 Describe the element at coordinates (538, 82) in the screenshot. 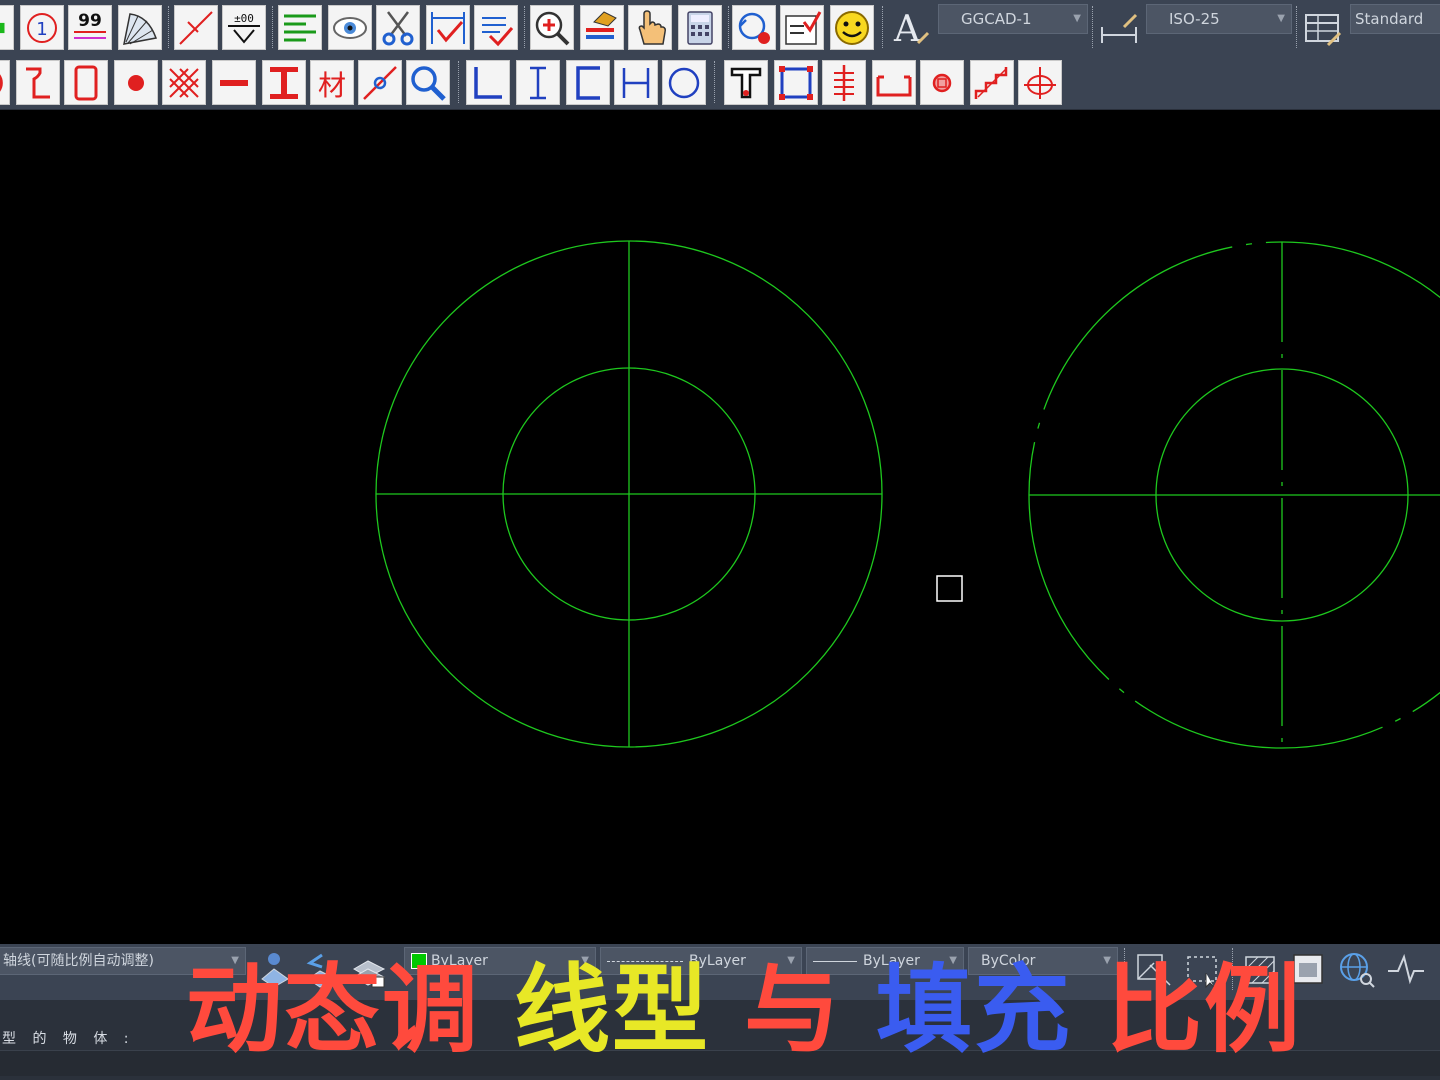

I see `i-section-icon` at that location.